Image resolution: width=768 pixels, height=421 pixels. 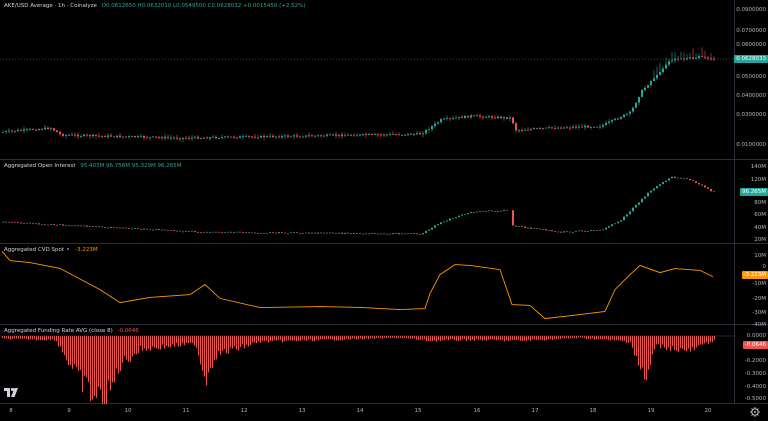 I want to click on gear-icon, so click(x=755, y=412).